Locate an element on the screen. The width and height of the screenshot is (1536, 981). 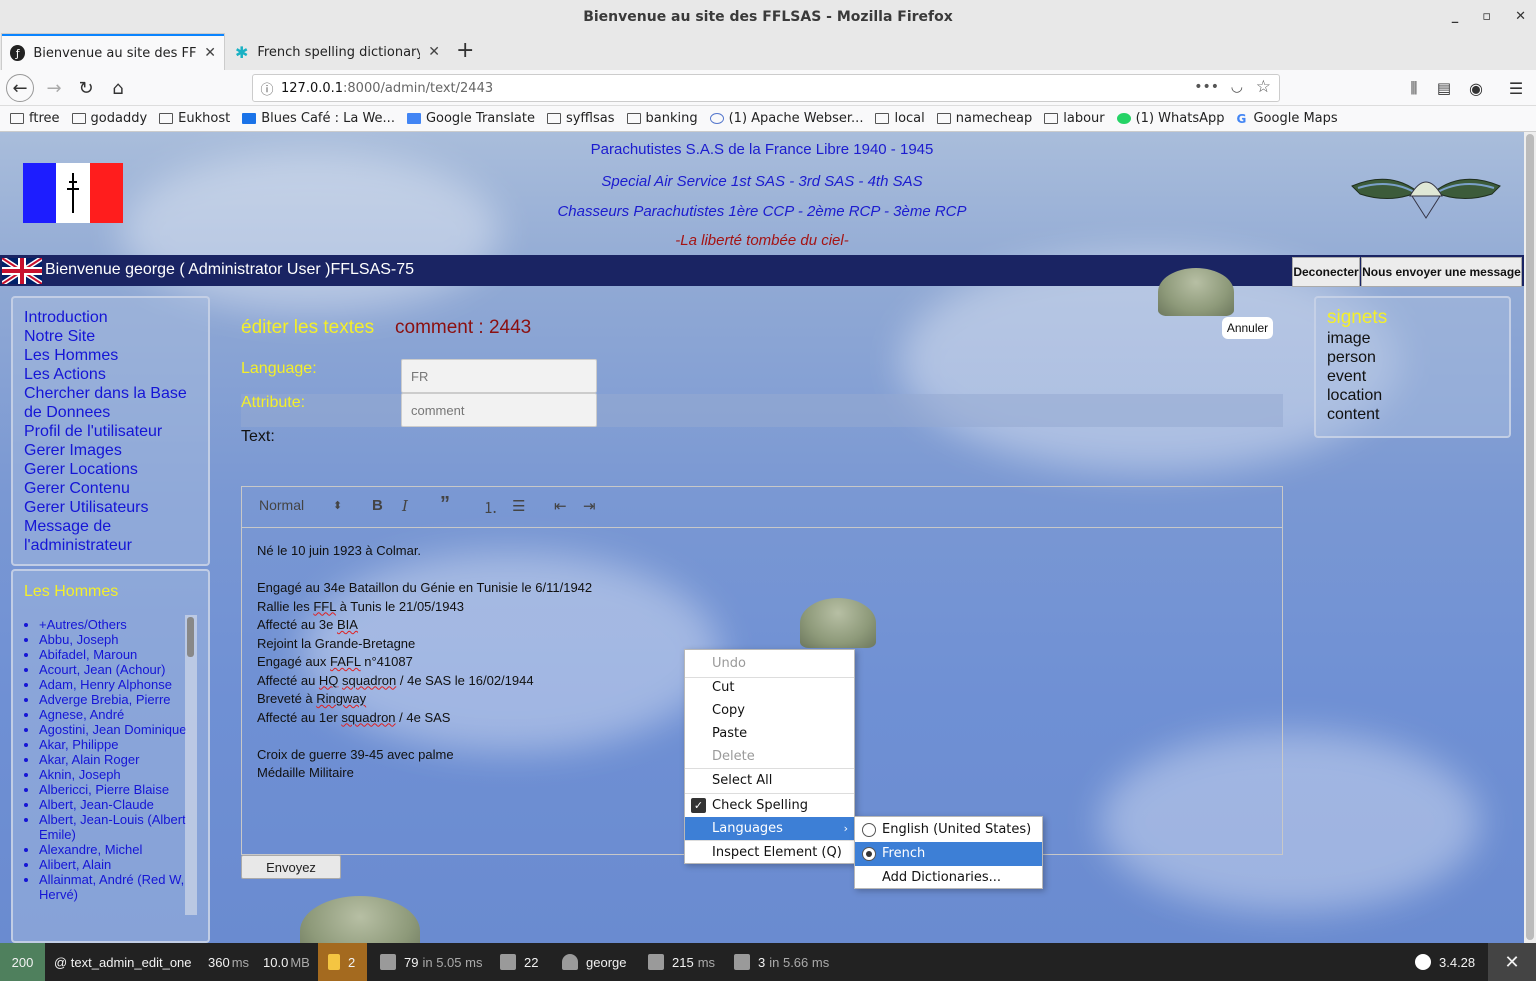
menu-item-paste: Paste is located at coordinates (769, 733).